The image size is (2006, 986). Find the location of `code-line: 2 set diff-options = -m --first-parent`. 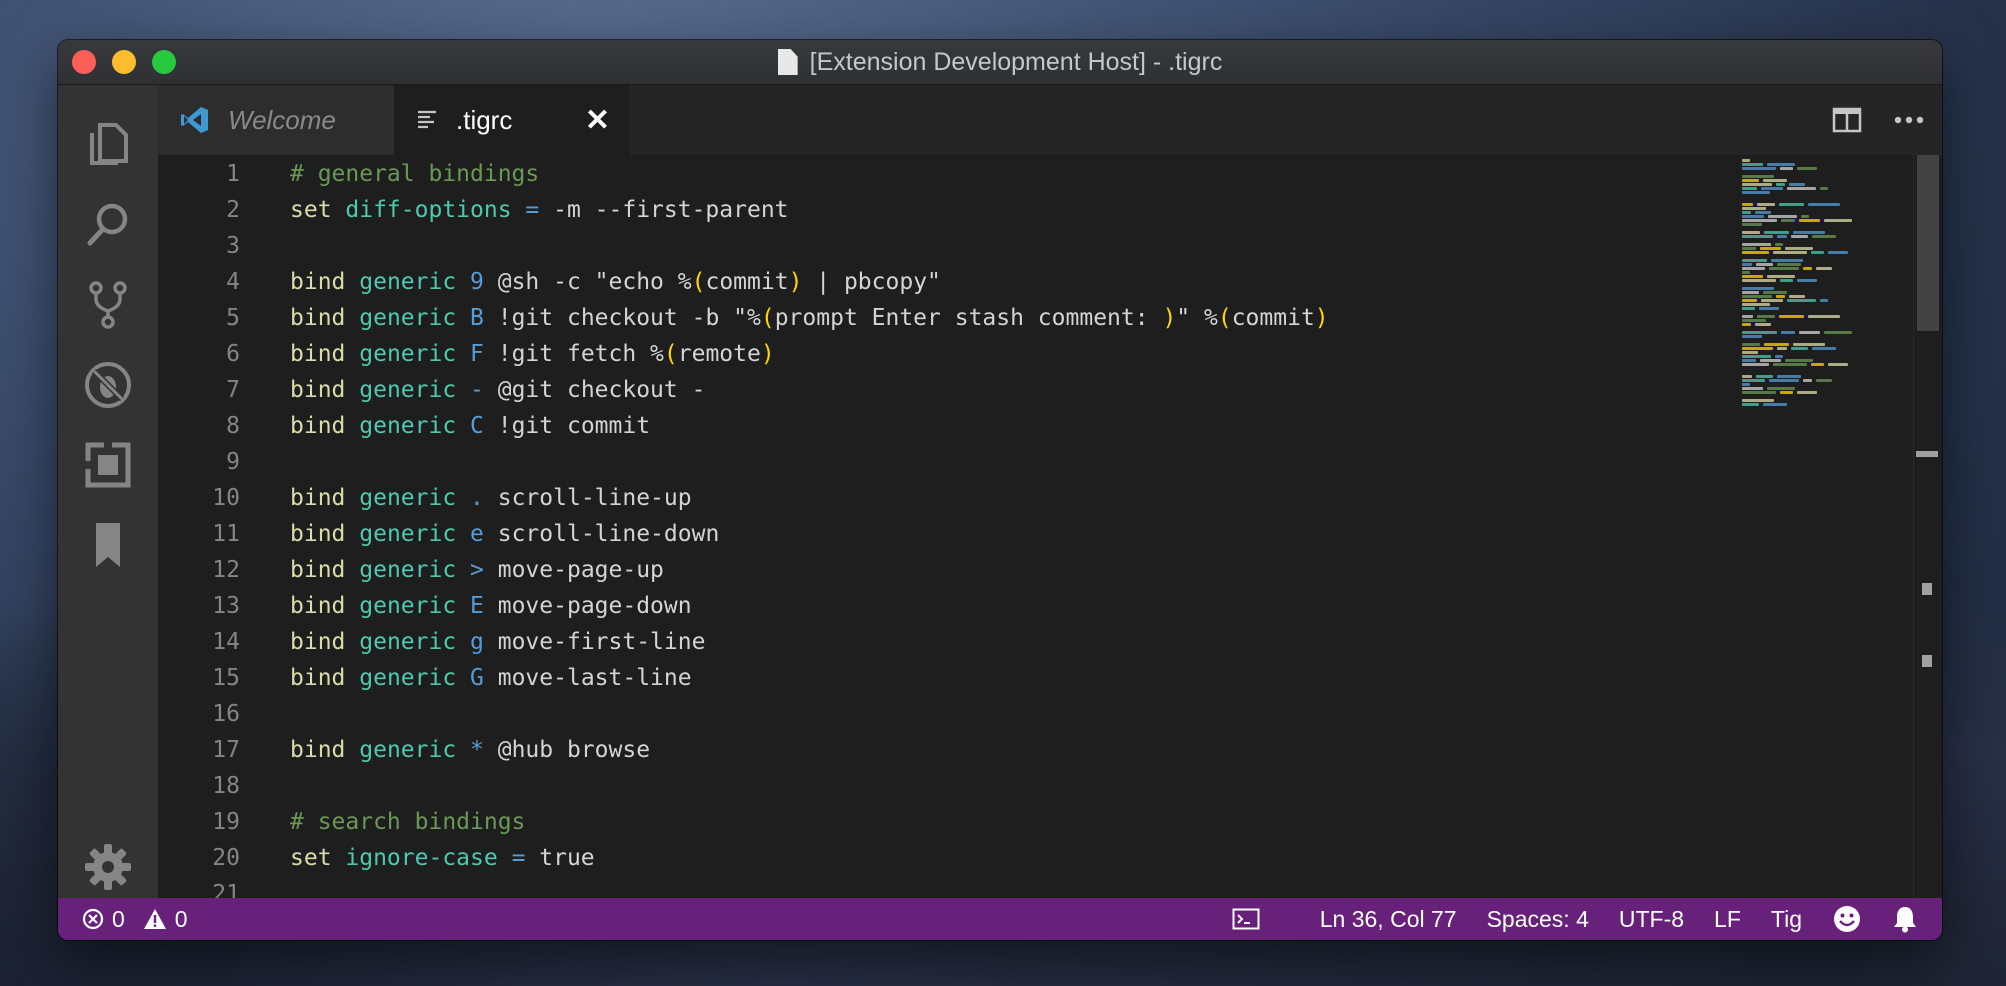

code-line: 2 set diff-options = -m --first-parent is located at coordinates (908, 210).